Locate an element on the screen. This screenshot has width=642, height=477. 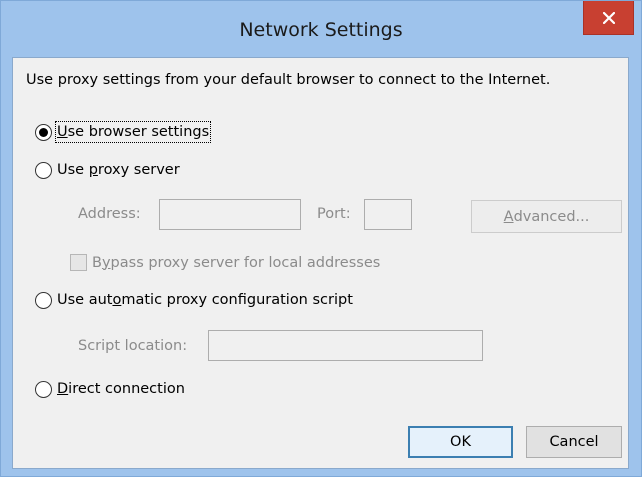
radio-label-direct: Direct connection is located at coordinates (121, 389).